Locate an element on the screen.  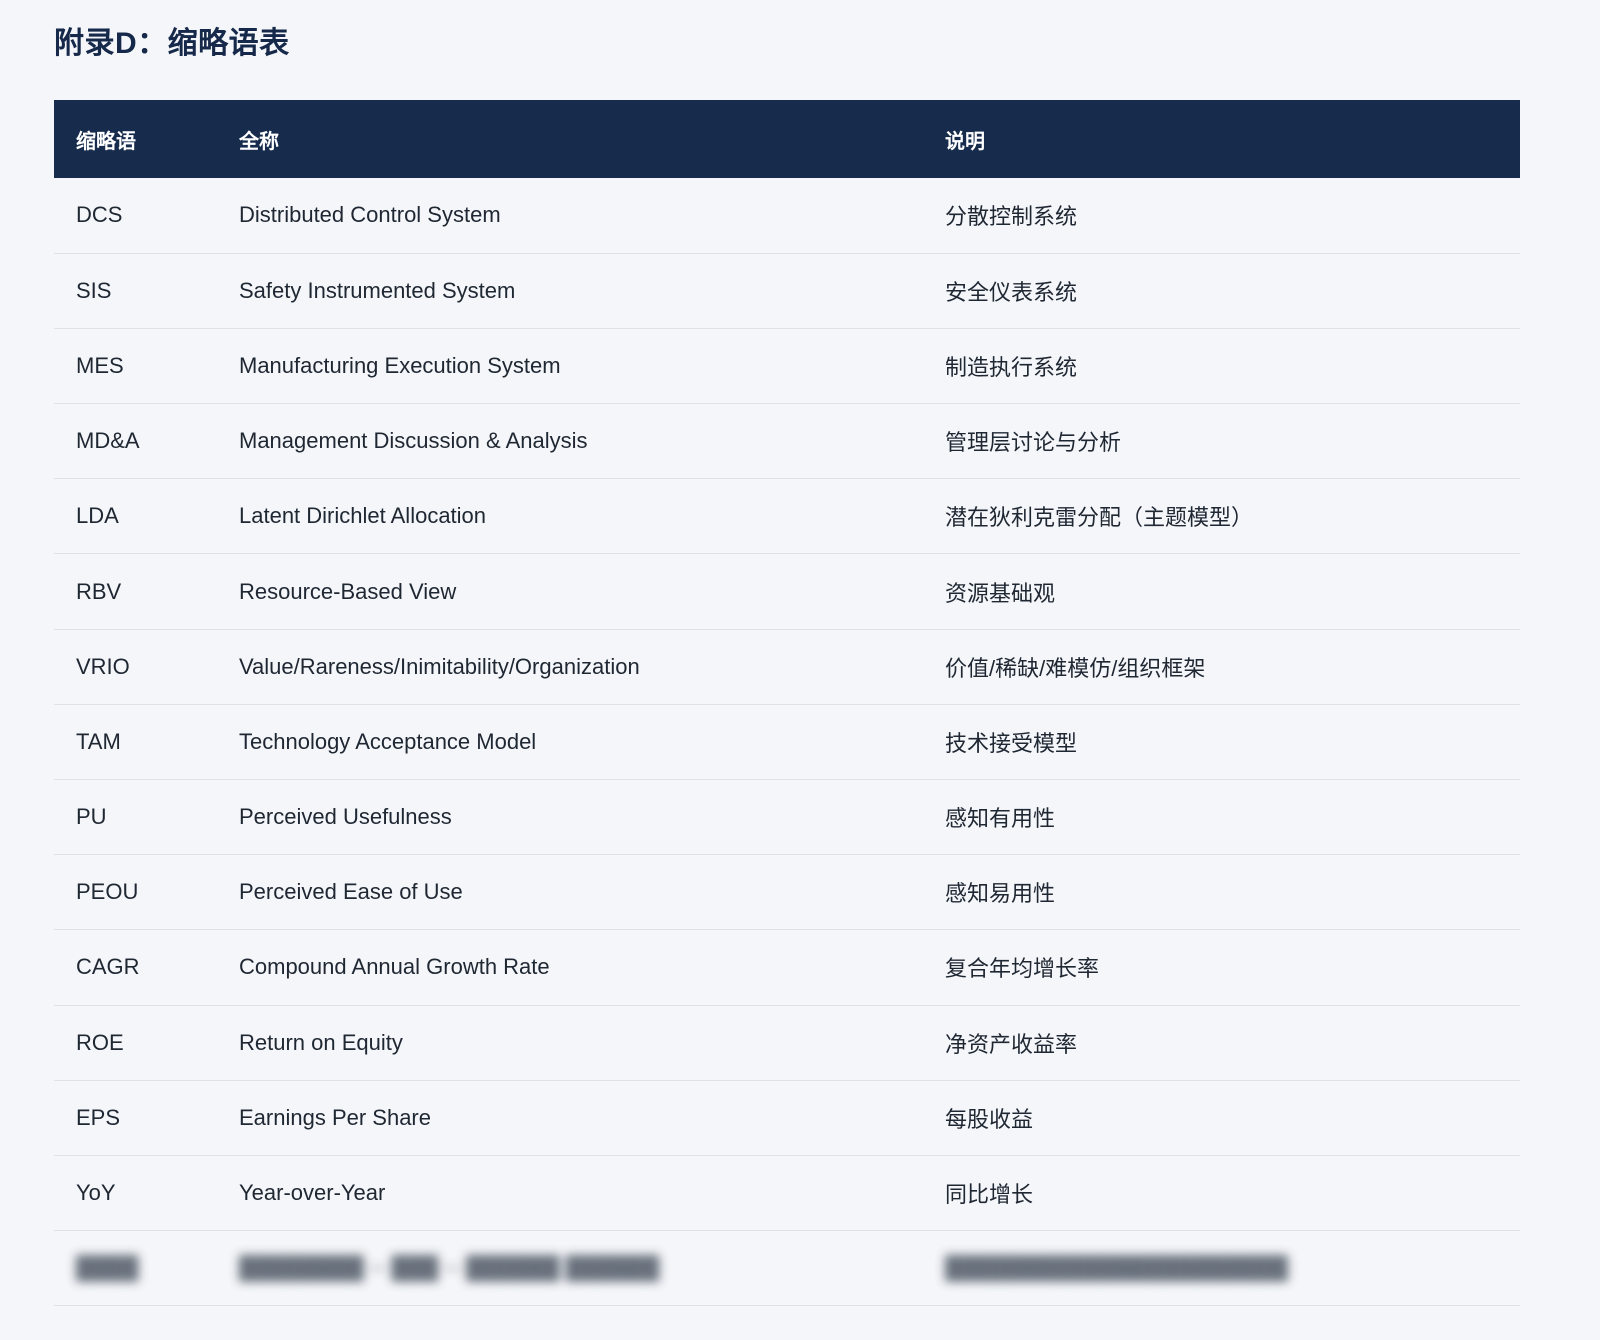
cell-description: 安全仪表系统 is located at coordinates (1011, 292).